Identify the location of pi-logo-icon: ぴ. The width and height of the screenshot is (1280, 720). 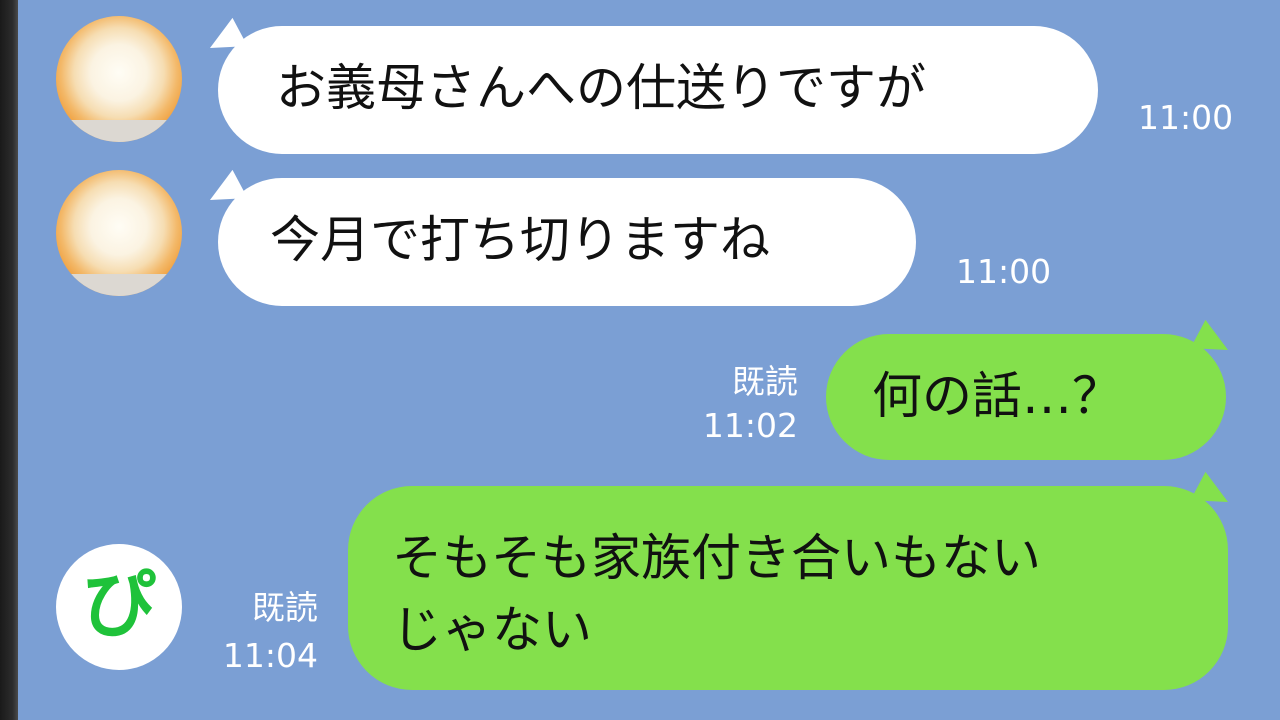
(119, 607).